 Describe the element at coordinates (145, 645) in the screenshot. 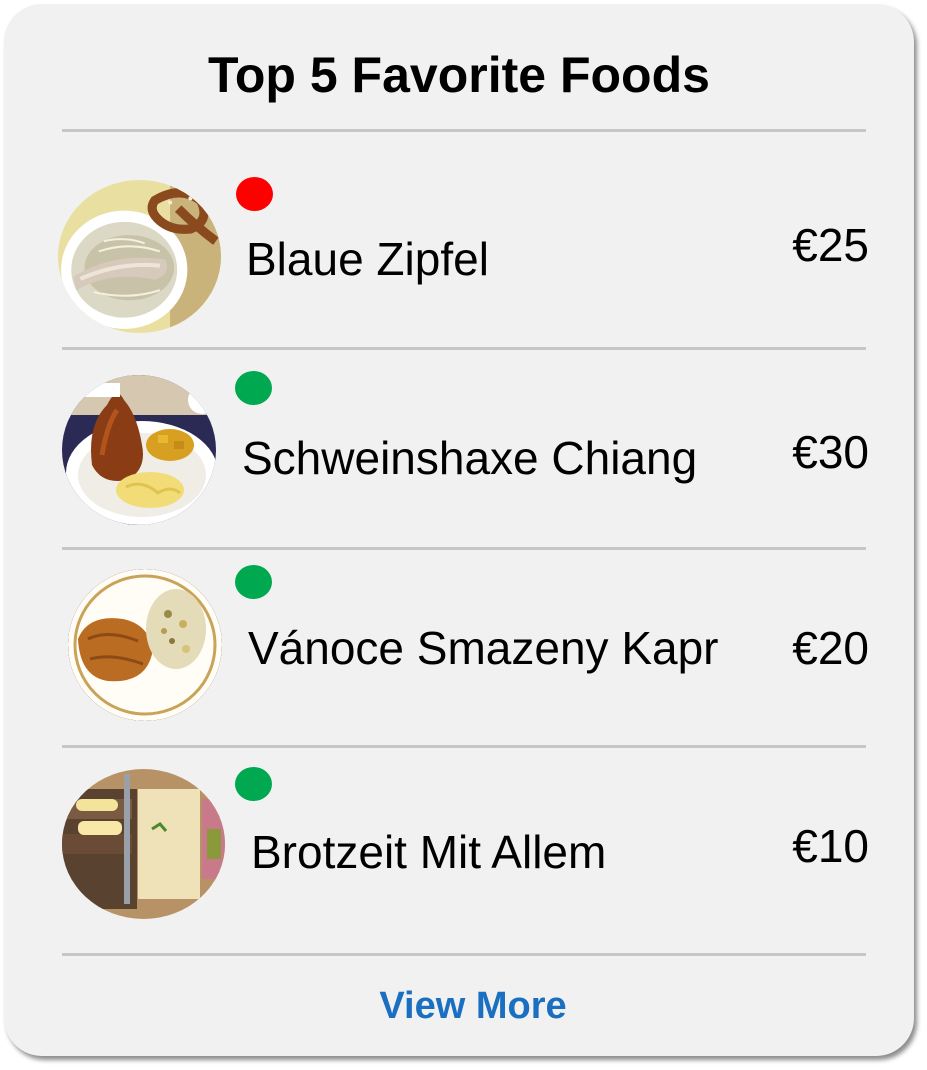

I see `fried-carp-plate-image` at that location.